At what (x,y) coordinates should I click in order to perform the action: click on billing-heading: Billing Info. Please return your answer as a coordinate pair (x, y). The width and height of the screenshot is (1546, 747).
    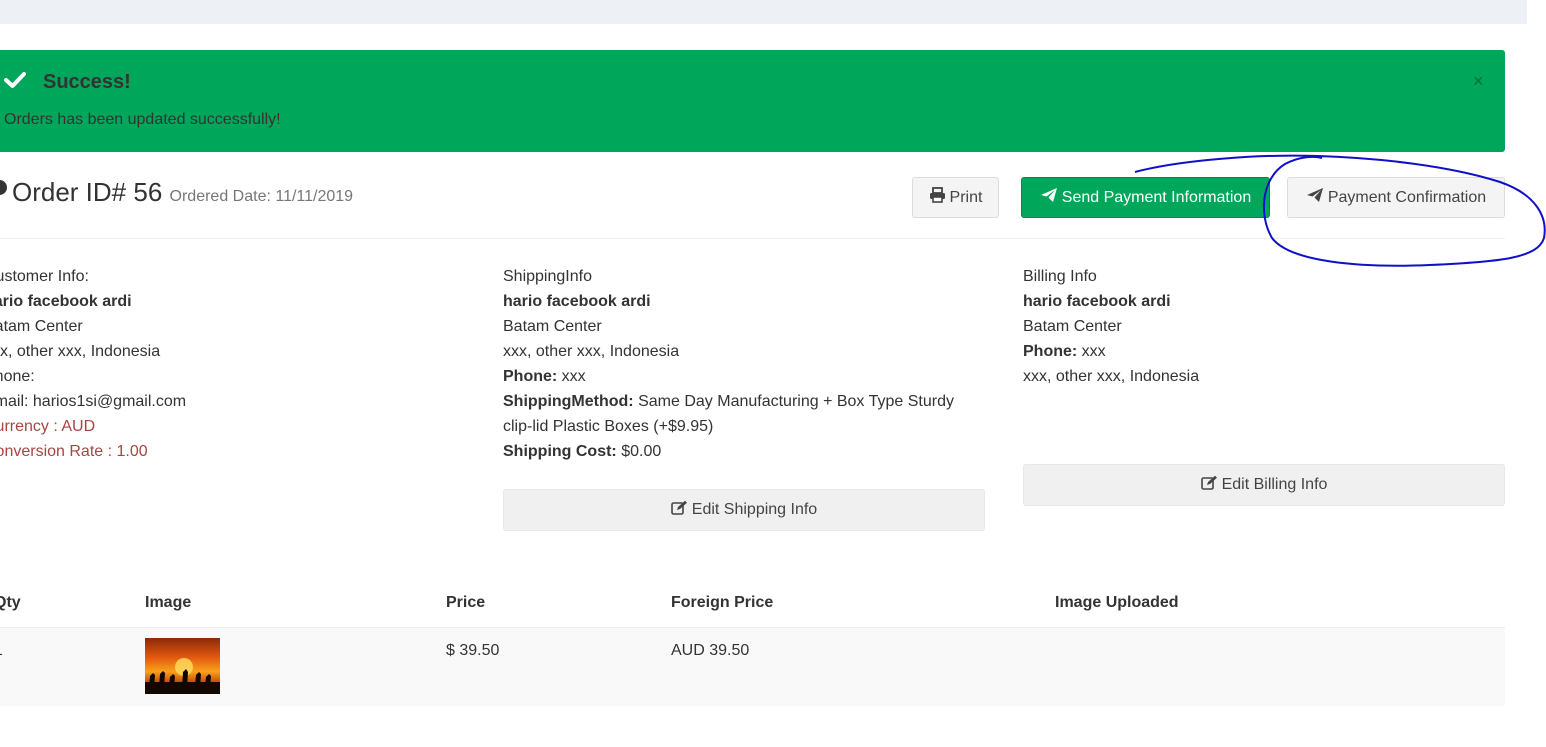
    Looking at the image, I should click on (1060, 276).